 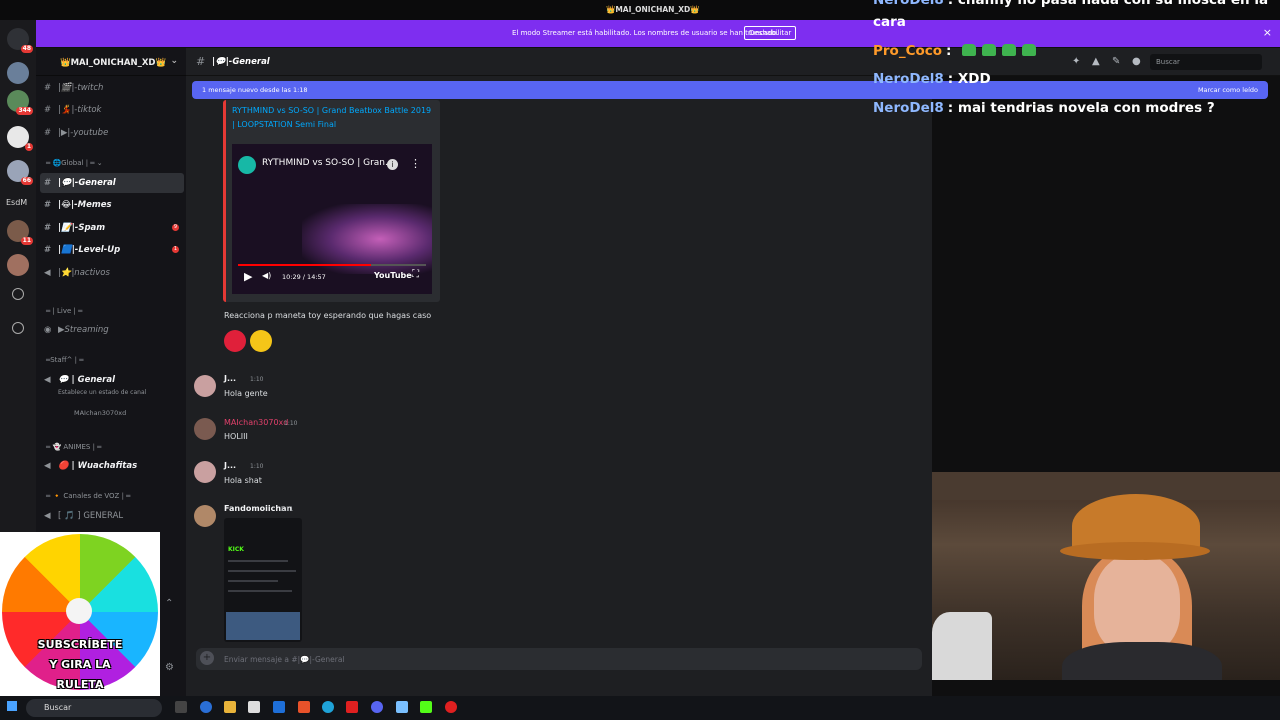 I want to click on server-header: 👑MAI_ONICHAN_XD👑 ⌄, so click(x=111, y=62).